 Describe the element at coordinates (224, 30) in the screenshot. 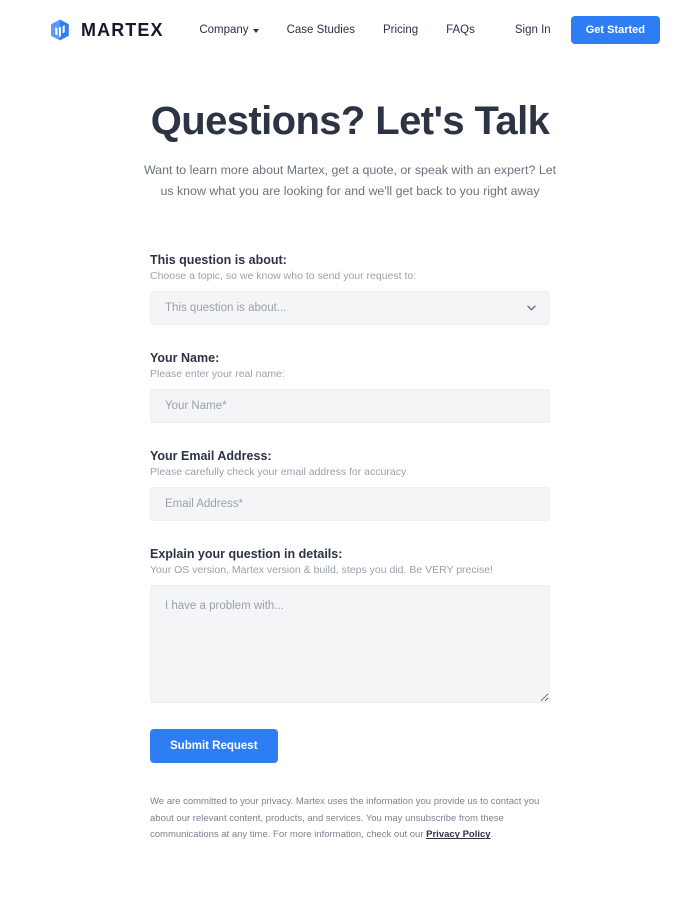

I see `nav-item-company-label: Company` at that location.